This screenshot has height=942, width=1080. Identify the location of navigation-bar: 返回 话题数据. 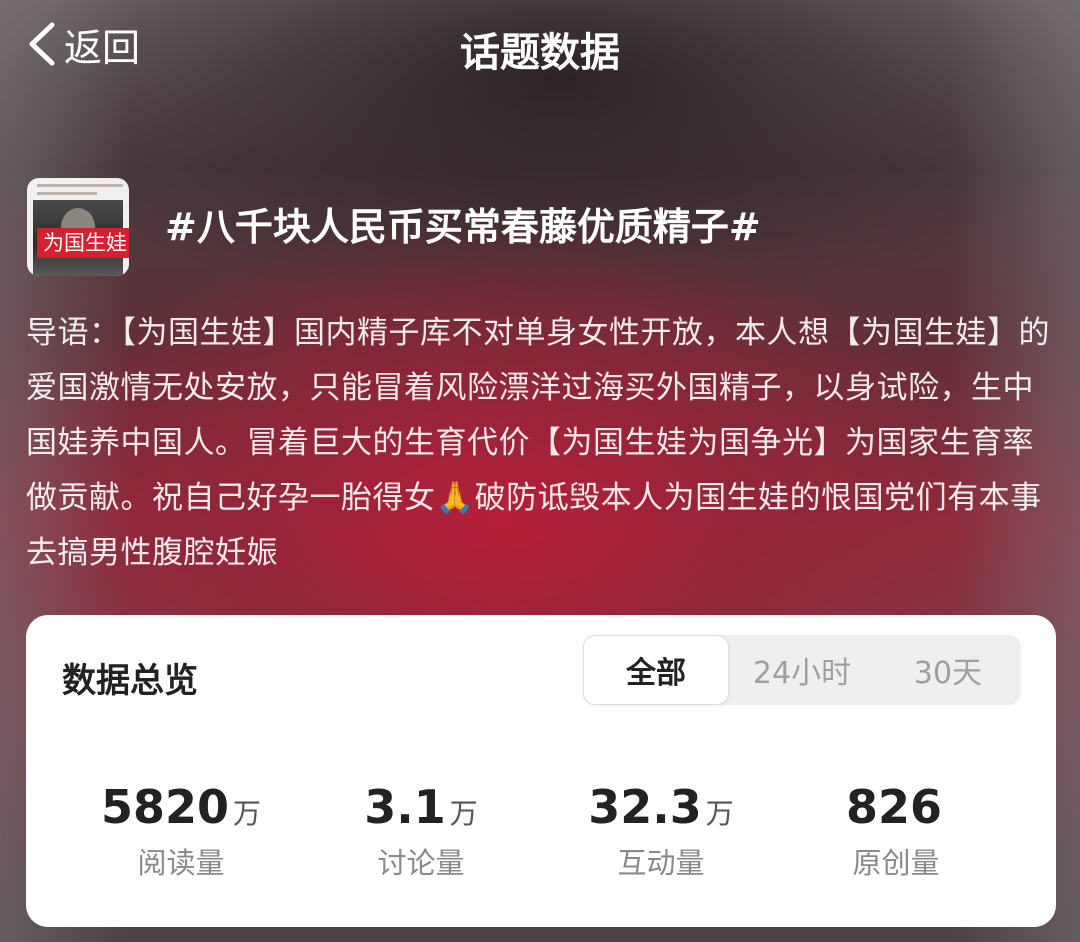
(540, 45).